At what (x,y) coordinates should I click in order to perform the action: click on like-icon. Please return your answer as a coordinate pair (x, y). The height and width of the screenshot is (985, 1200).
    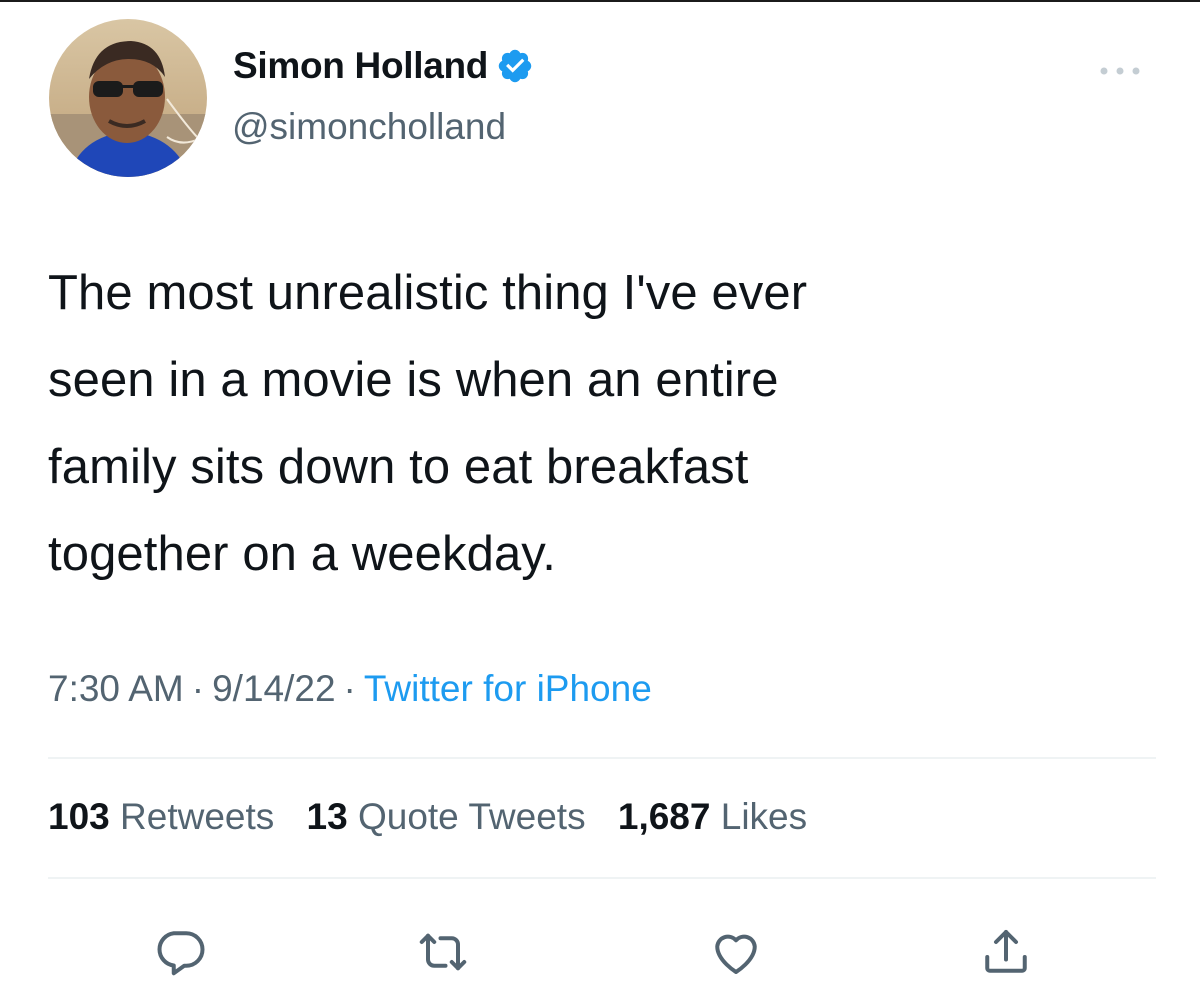
    Looking at the image, I should click on (736, 954).